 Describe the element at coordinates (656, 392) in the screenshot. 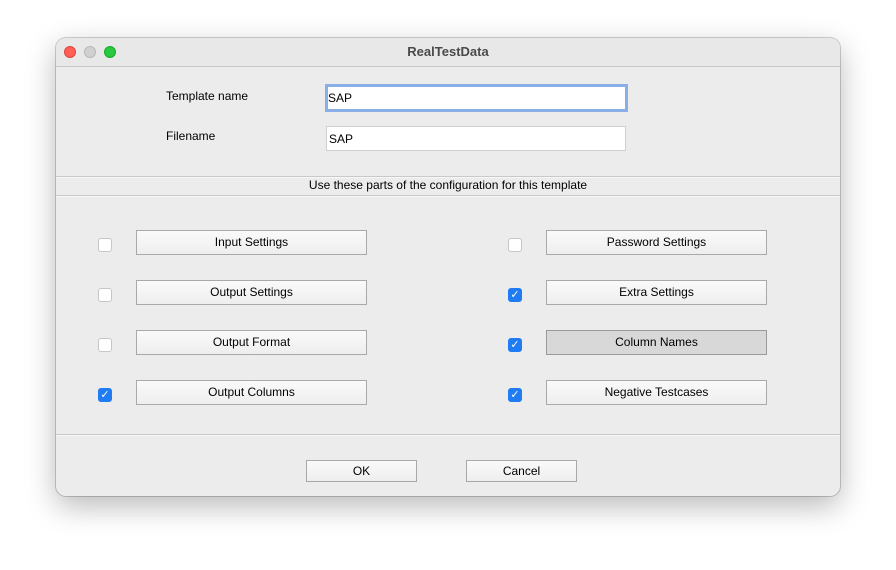

I see `negative-testcases-button: Negative Testcases` at that location.